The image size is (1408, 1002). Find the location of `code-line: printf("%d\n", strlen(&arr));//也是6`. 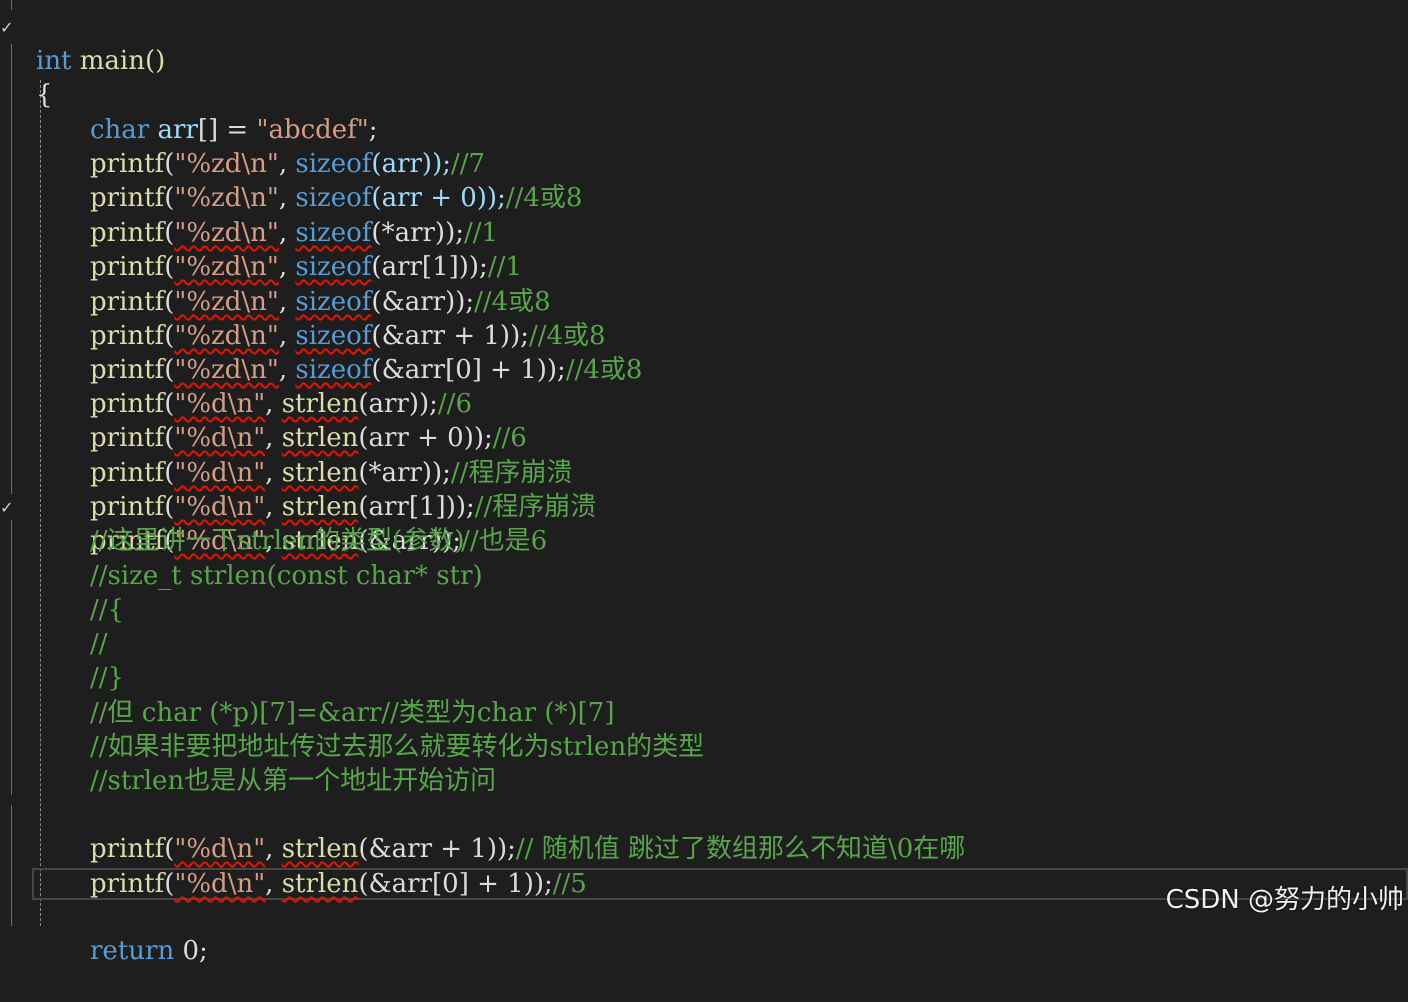

code-line: printf("%d\n", strlen(&arr));//也是6 is located at coordinates (273, 523).